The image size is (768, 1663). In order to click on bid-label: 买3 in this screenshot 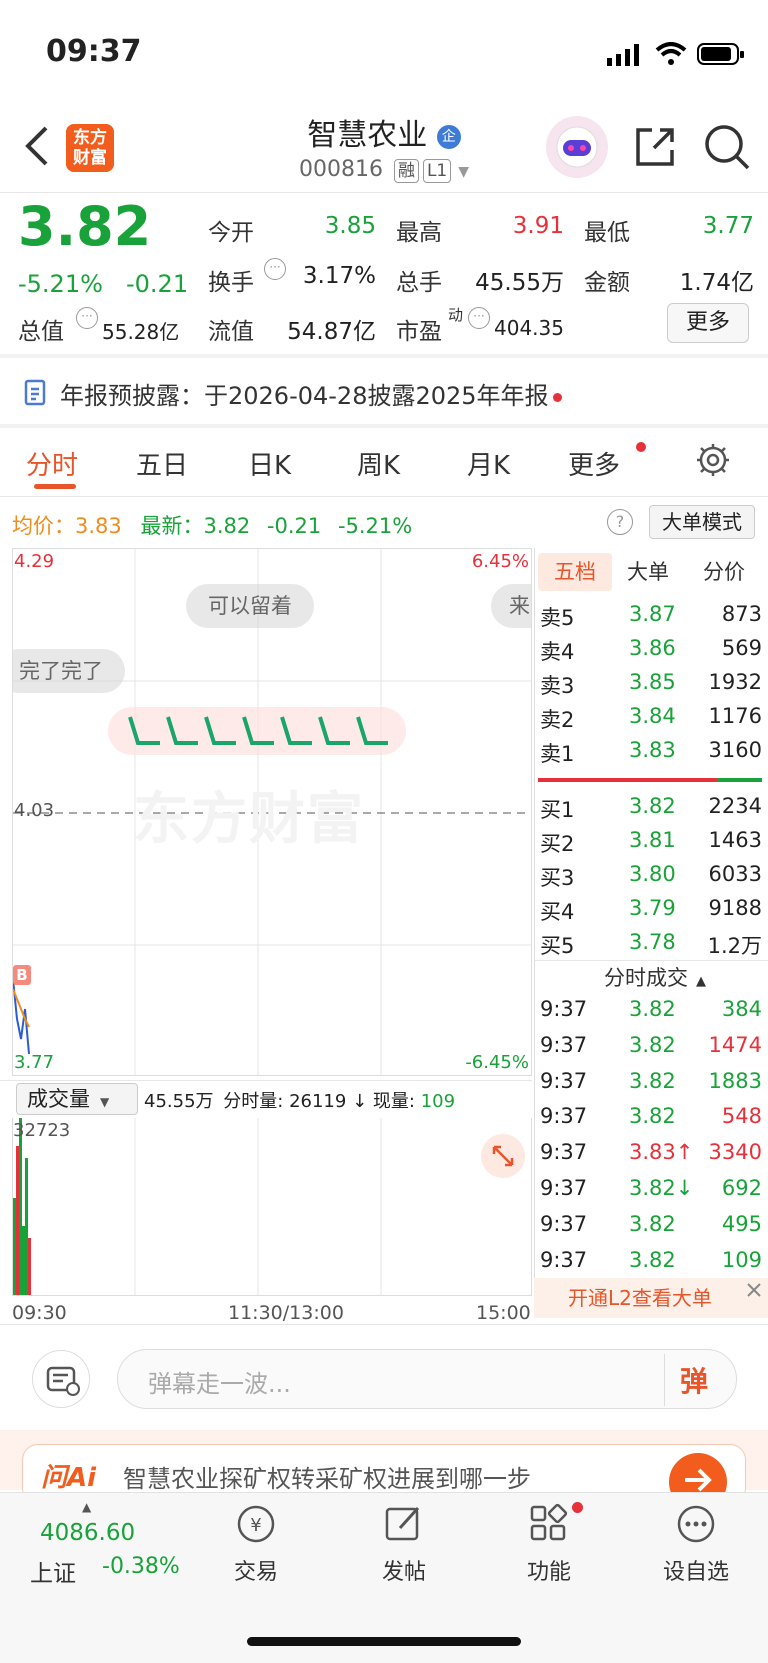, I will do `click(557, 878)`.